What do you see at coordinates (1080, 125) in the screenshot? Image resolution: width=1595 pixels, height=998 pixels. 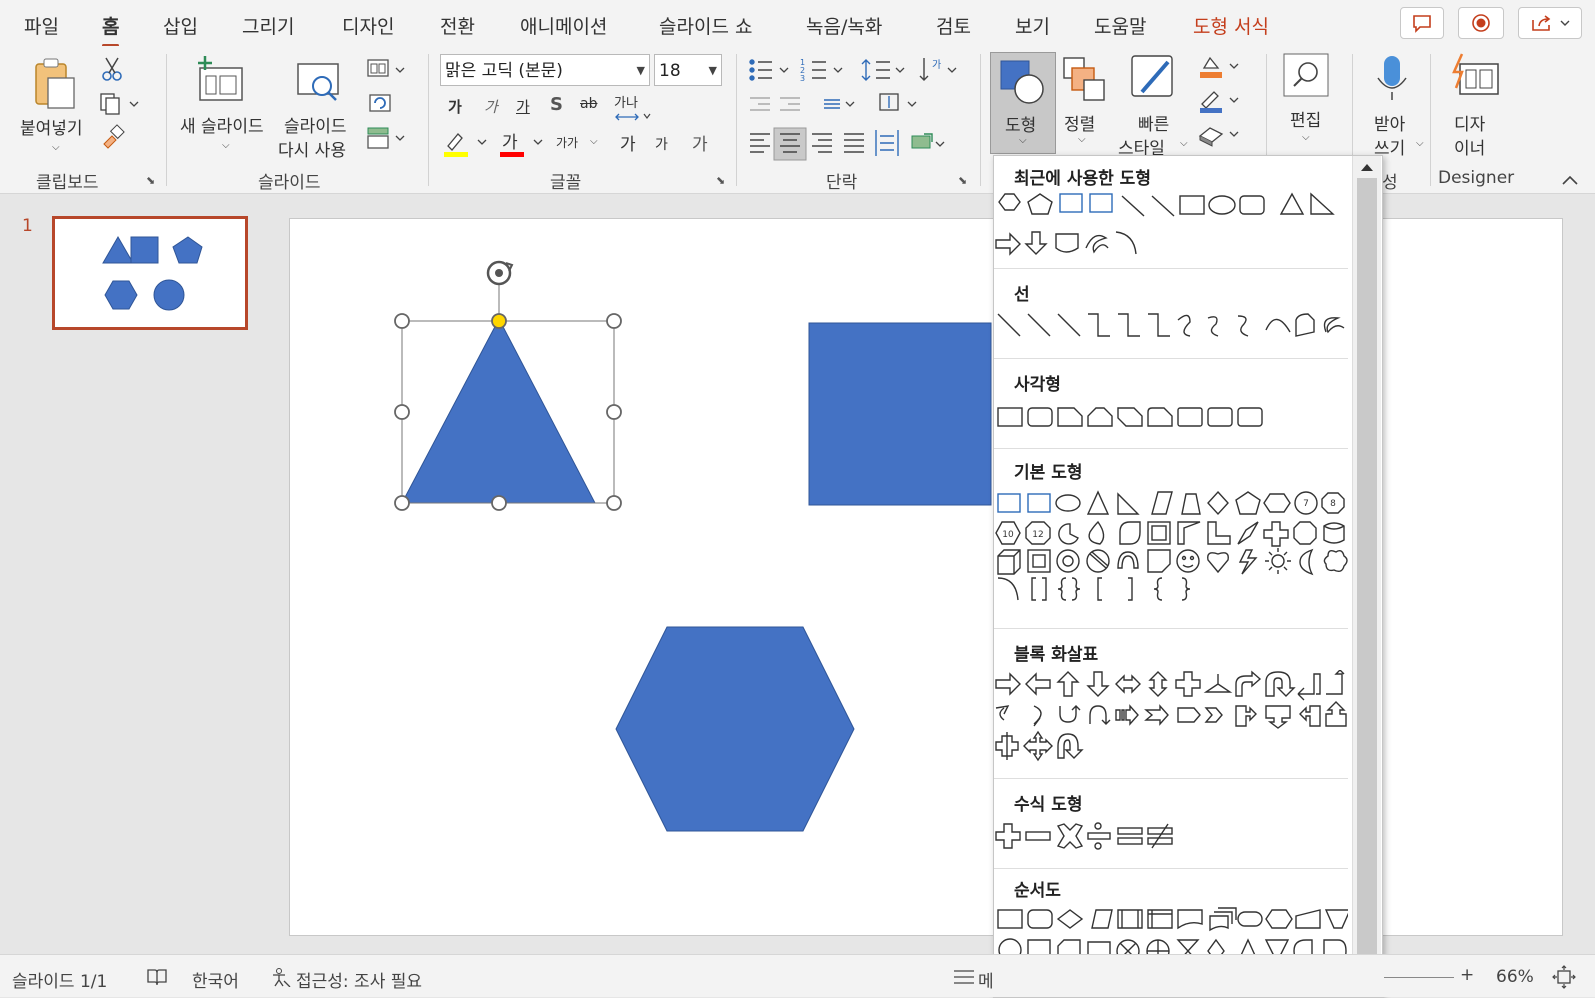 I see `arrange-label: 정렬` at bounding box center [1080, 125].